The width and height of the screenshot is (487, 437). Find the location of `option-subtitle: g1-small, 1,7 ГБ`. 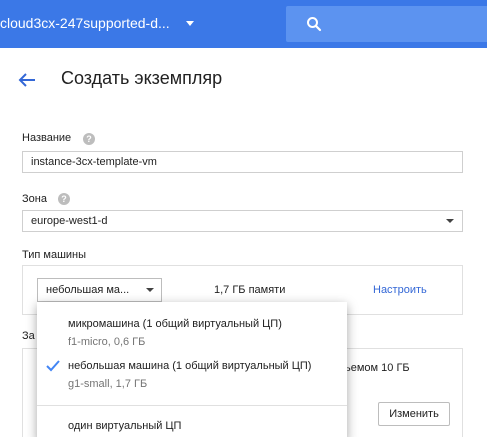

option-subtitle: g1-small, 1,7 ГБ is located at coordinates (108, 384).